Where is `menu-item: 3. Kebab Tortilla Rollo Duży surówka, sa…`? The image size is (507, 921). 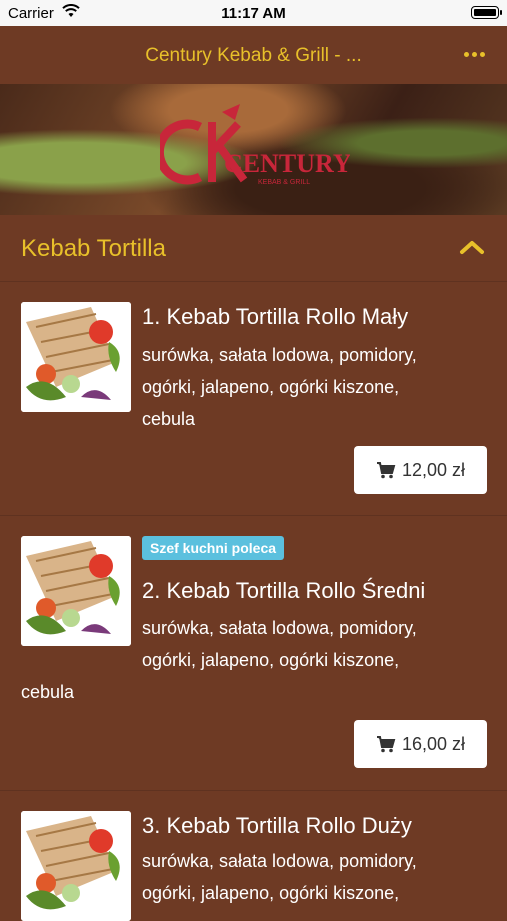 menu-item: 3. Kebab Tortilla Rollo Duży surówka, sa… is located at coordinates (253, 855).